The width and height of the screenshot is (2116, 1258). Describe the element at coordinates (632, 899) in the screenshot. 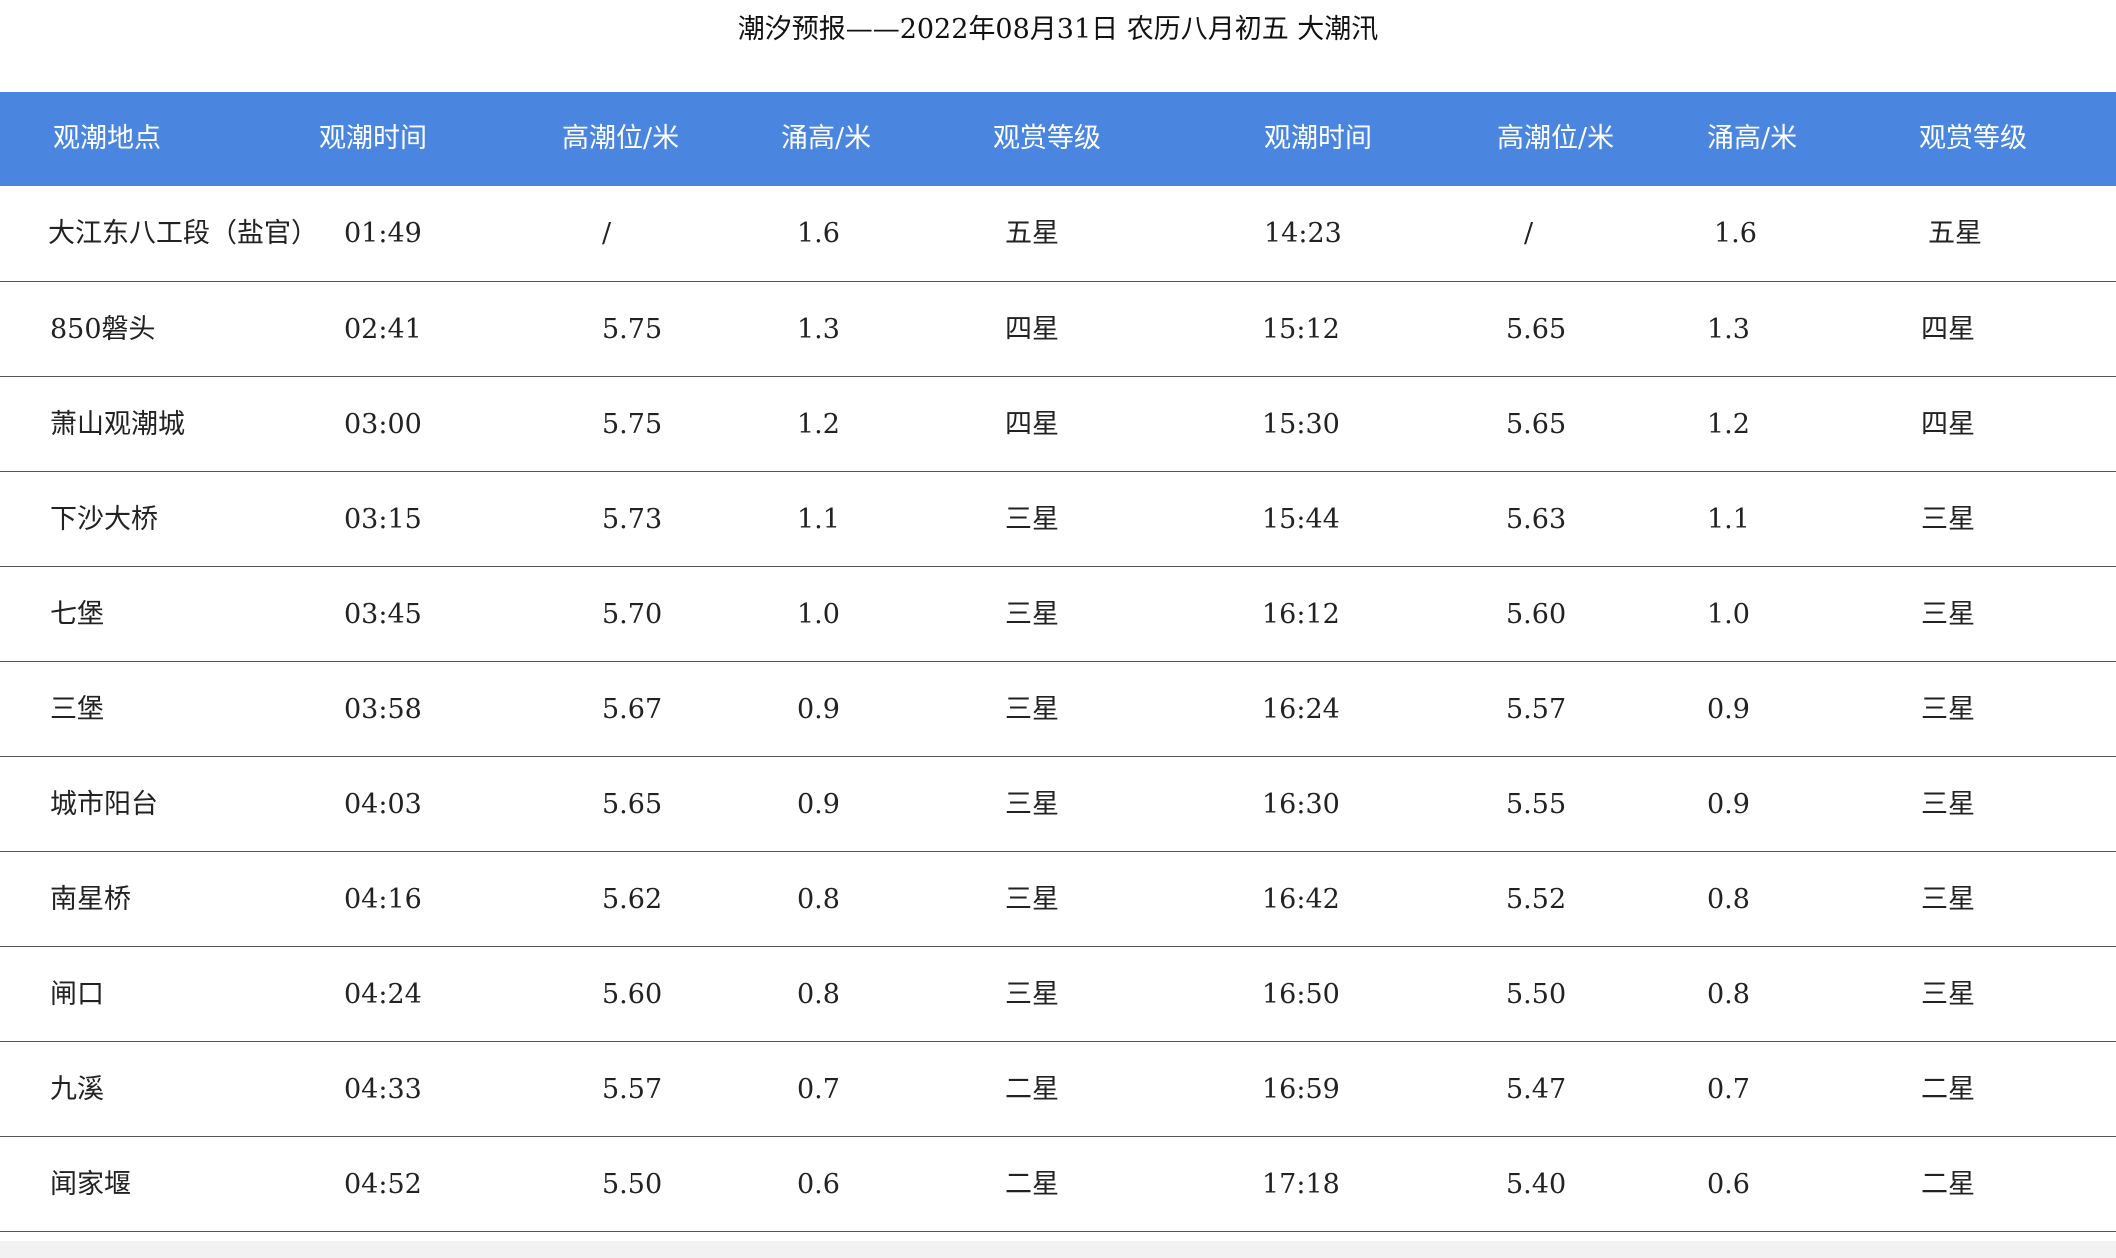

I see `cell-high-tide-1: 5.62` at that location.